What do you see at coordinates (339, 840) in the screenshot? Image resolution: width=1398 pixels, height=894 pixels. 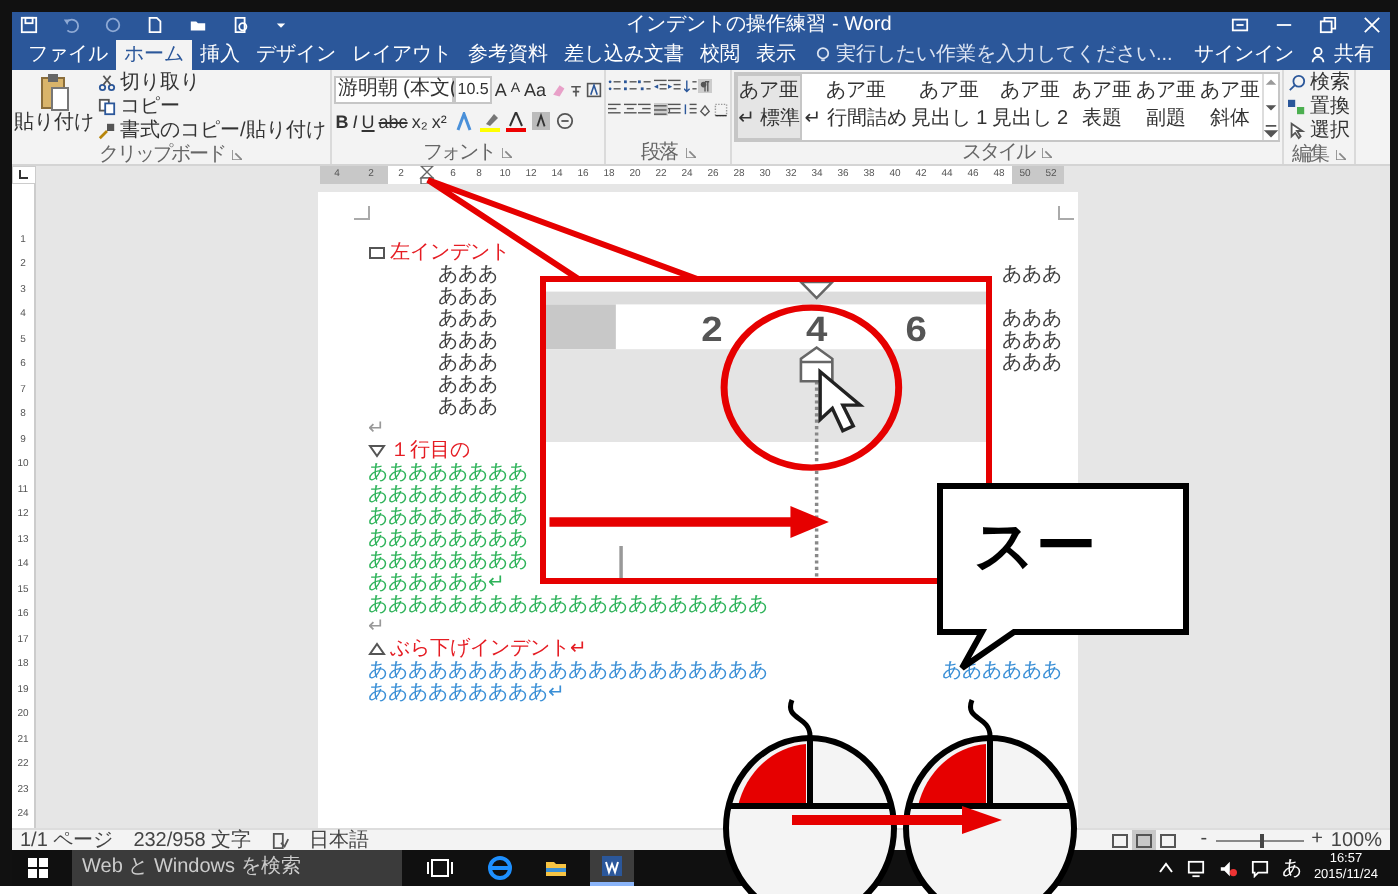 I see `language: 日本語` at bounding box center [339, 840].